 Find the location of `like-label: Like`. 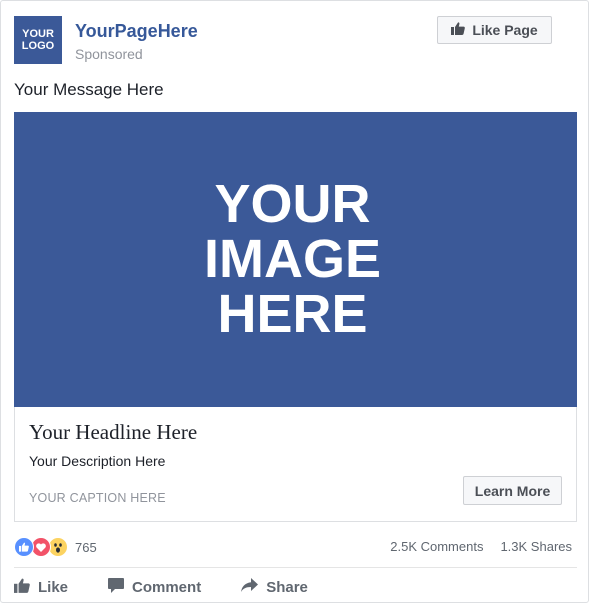

like-label: Like is located at coordinates (53, 587).